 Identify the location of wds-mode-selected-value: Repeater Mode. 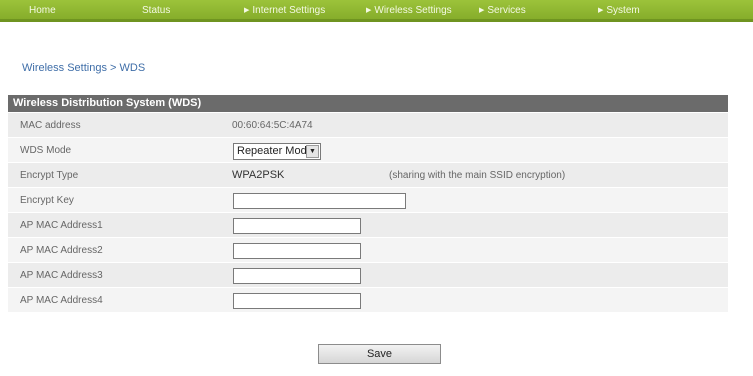
(275, 151).